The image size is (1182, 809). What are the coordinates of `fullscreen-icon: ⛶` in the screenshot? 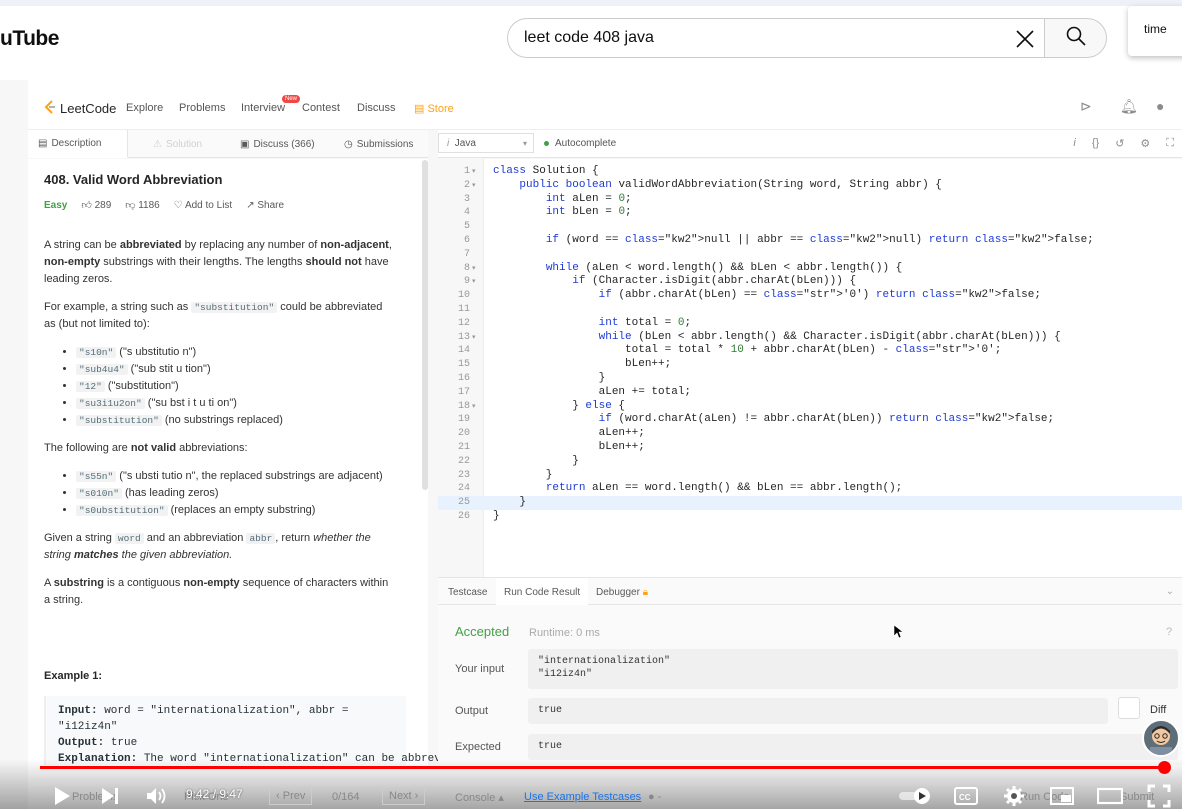 It's located at (1170, 143).